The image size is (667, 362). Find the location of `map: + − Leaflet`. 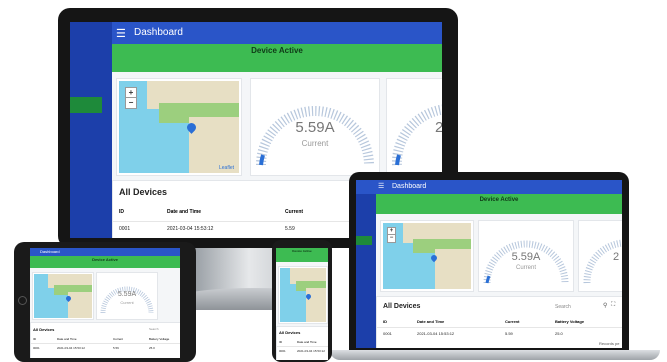

map: + − Leaflet is located at coordinates (179, 127).